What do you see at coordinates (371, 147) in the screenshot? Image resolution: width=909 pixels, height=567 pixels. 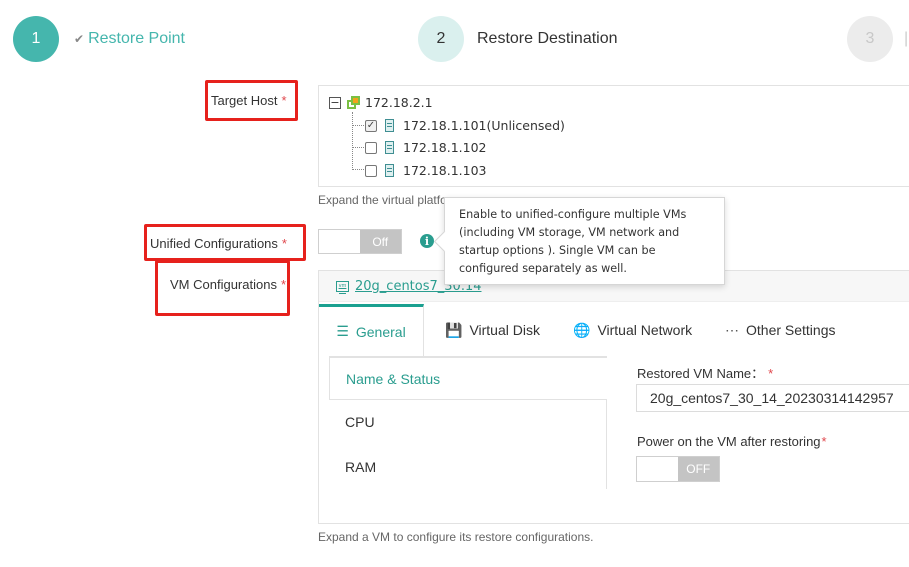 I see `host-2-checkbox` at bounding box center [371, 147].